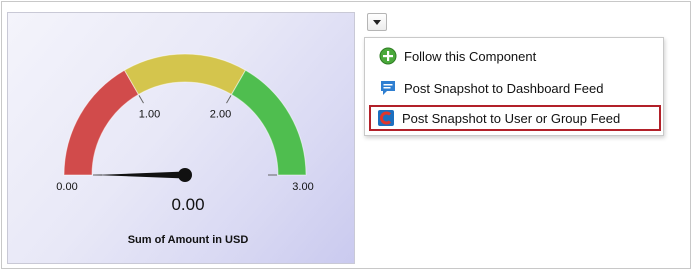  Describe the element at coordinates (302, 187) in the screenshot. I see `gauge-tick-label: 3.00` at that location.